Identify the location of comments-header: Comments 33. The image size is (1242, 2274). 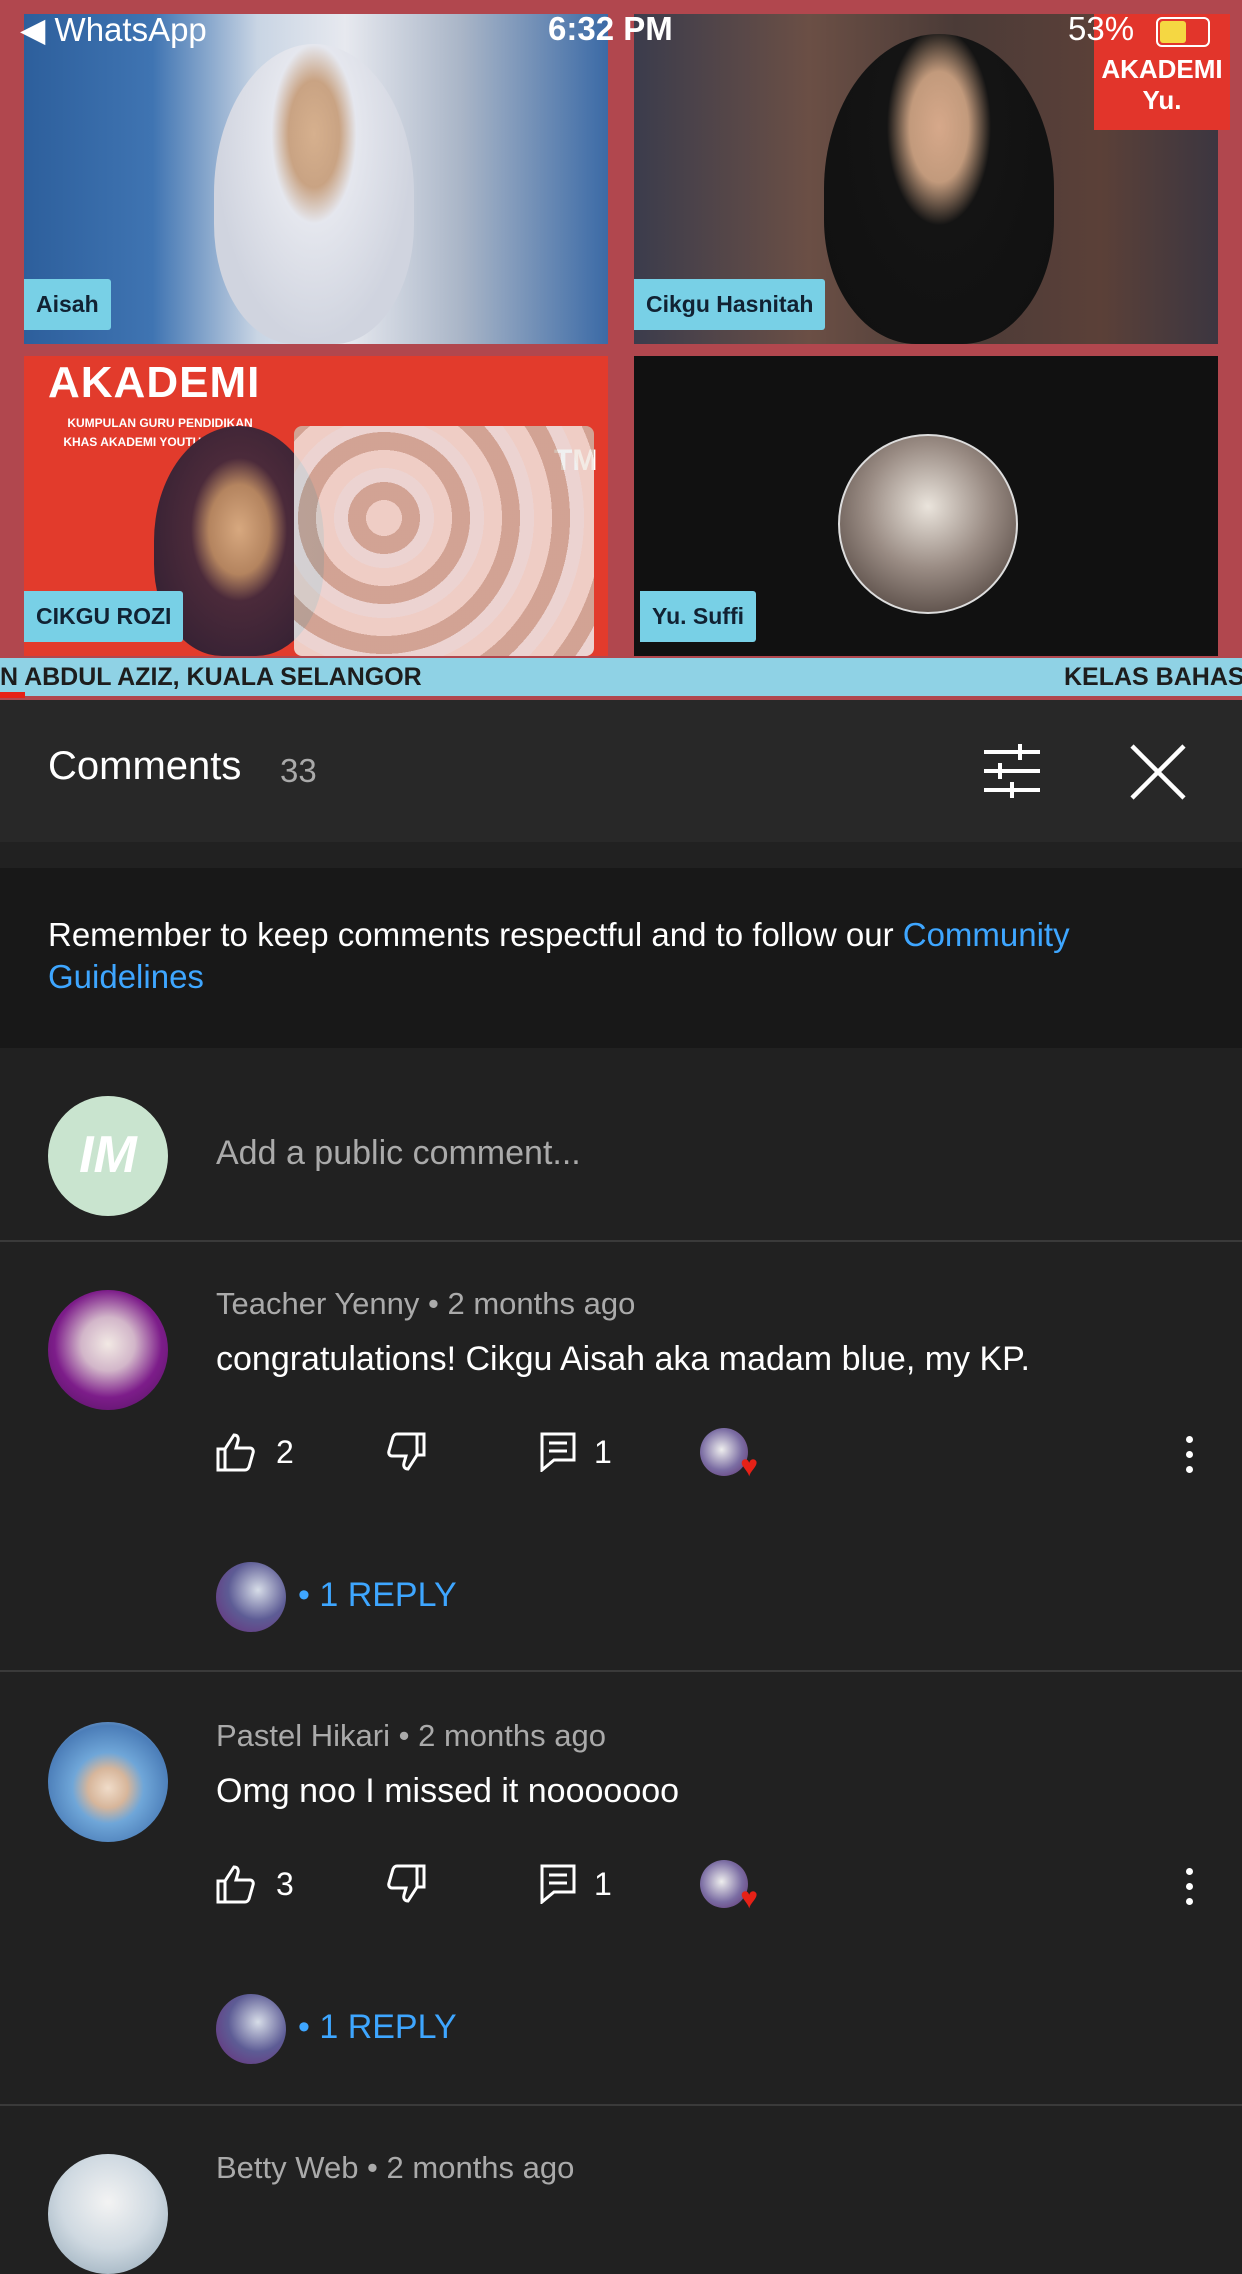
(621, 771).